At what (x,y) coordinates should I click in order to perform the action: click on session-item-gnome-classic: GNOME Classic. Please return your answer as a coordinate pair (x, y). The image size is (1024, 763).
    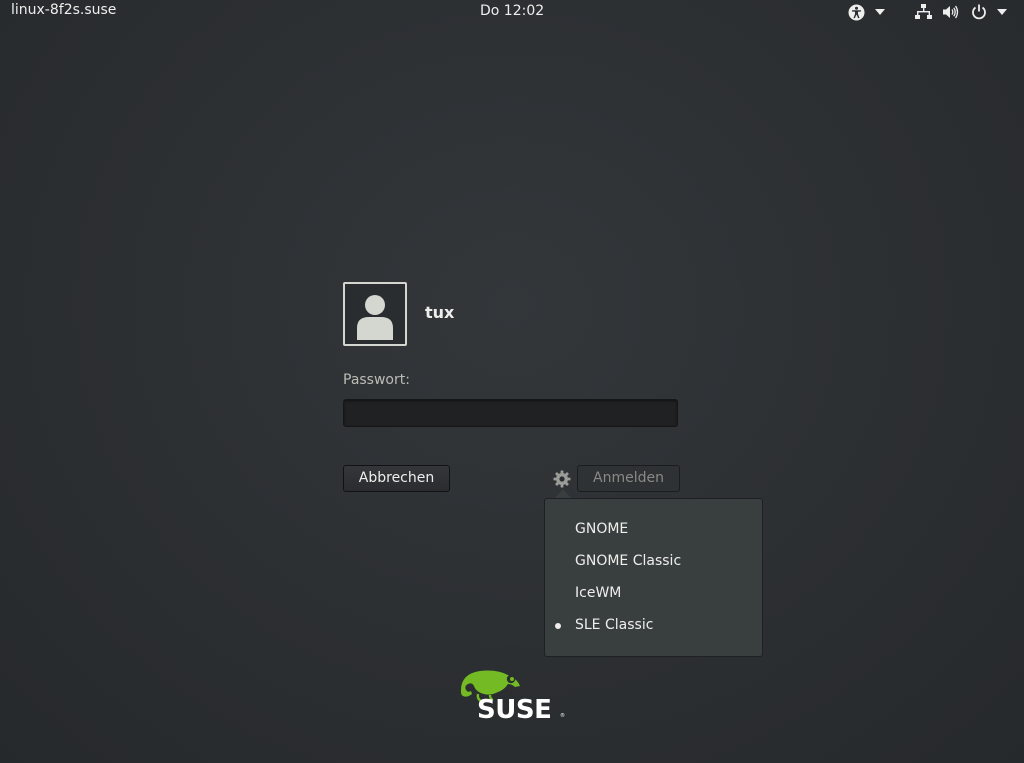
    Looking at the image, I should click on (628, 561).